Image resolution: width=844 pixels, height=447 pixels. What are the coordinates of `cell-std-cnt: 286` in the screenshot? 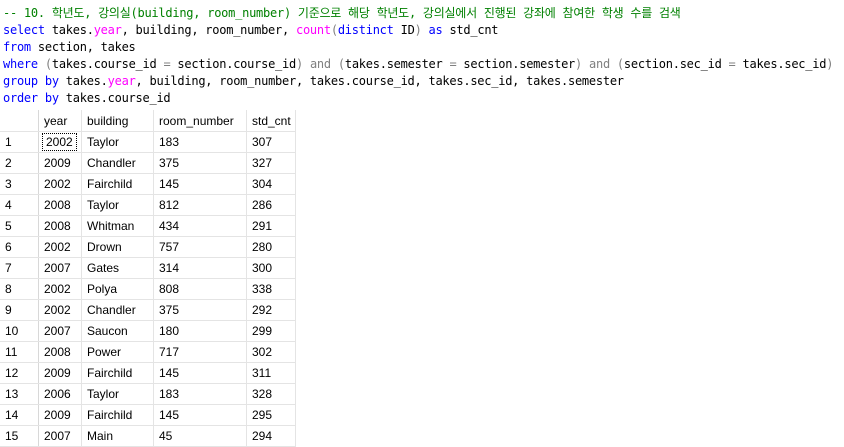 It's located at (271, 205).